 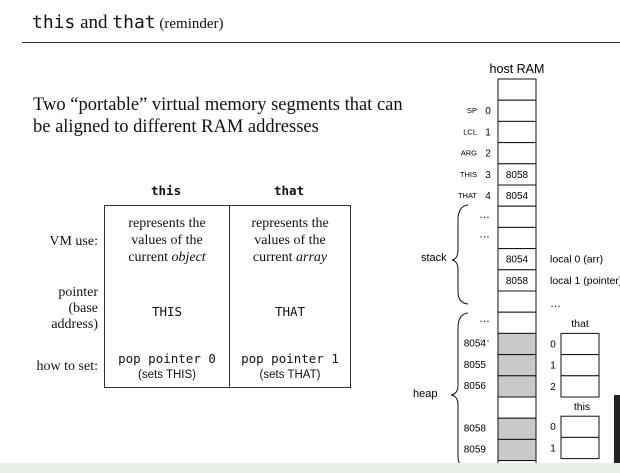 What do you see at coordinates (553, 427) in the screenshot?
I see `this-array-index: 0` at bounding box center [553, 427].